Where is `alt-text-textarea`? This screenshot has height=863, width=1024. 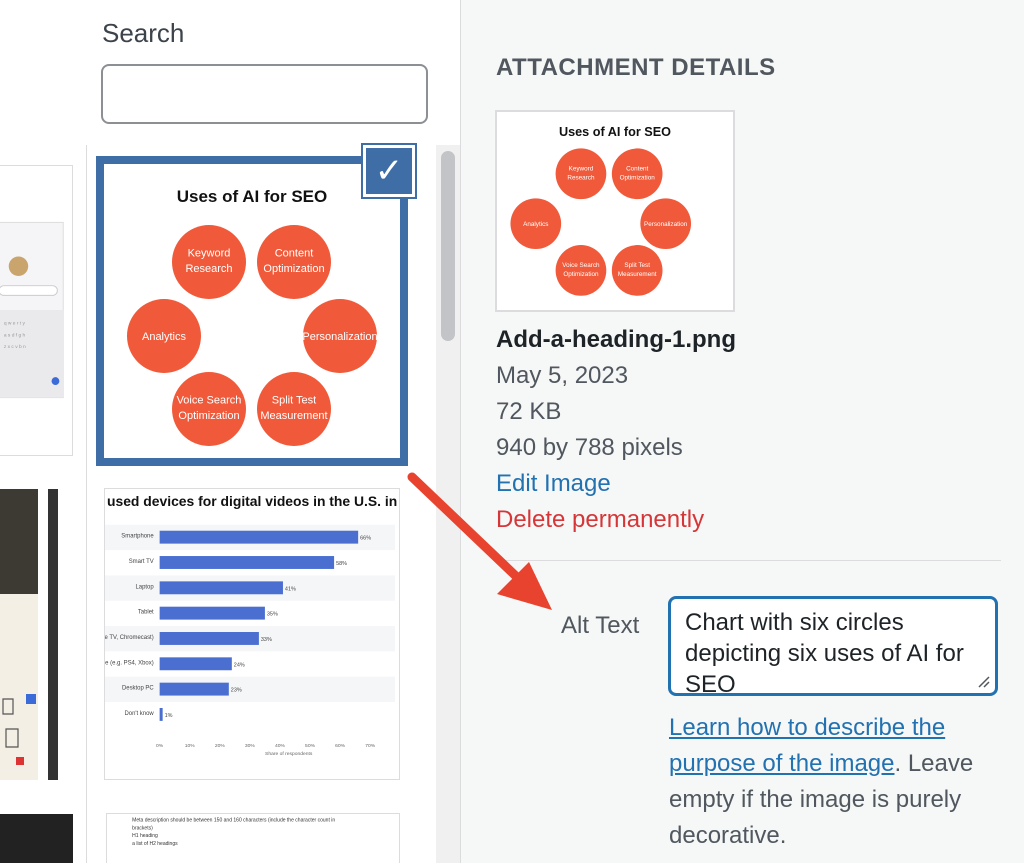
alt-text-textarea is located at coordinates (833, 646).